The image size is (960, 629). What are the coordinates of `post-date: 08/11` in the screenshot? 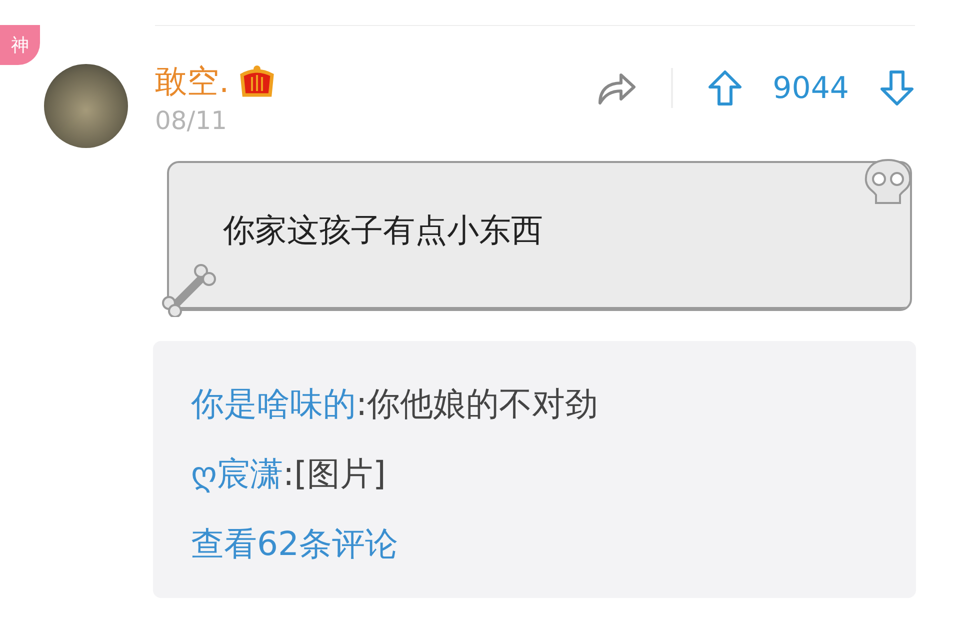 It's located at (191, 120).